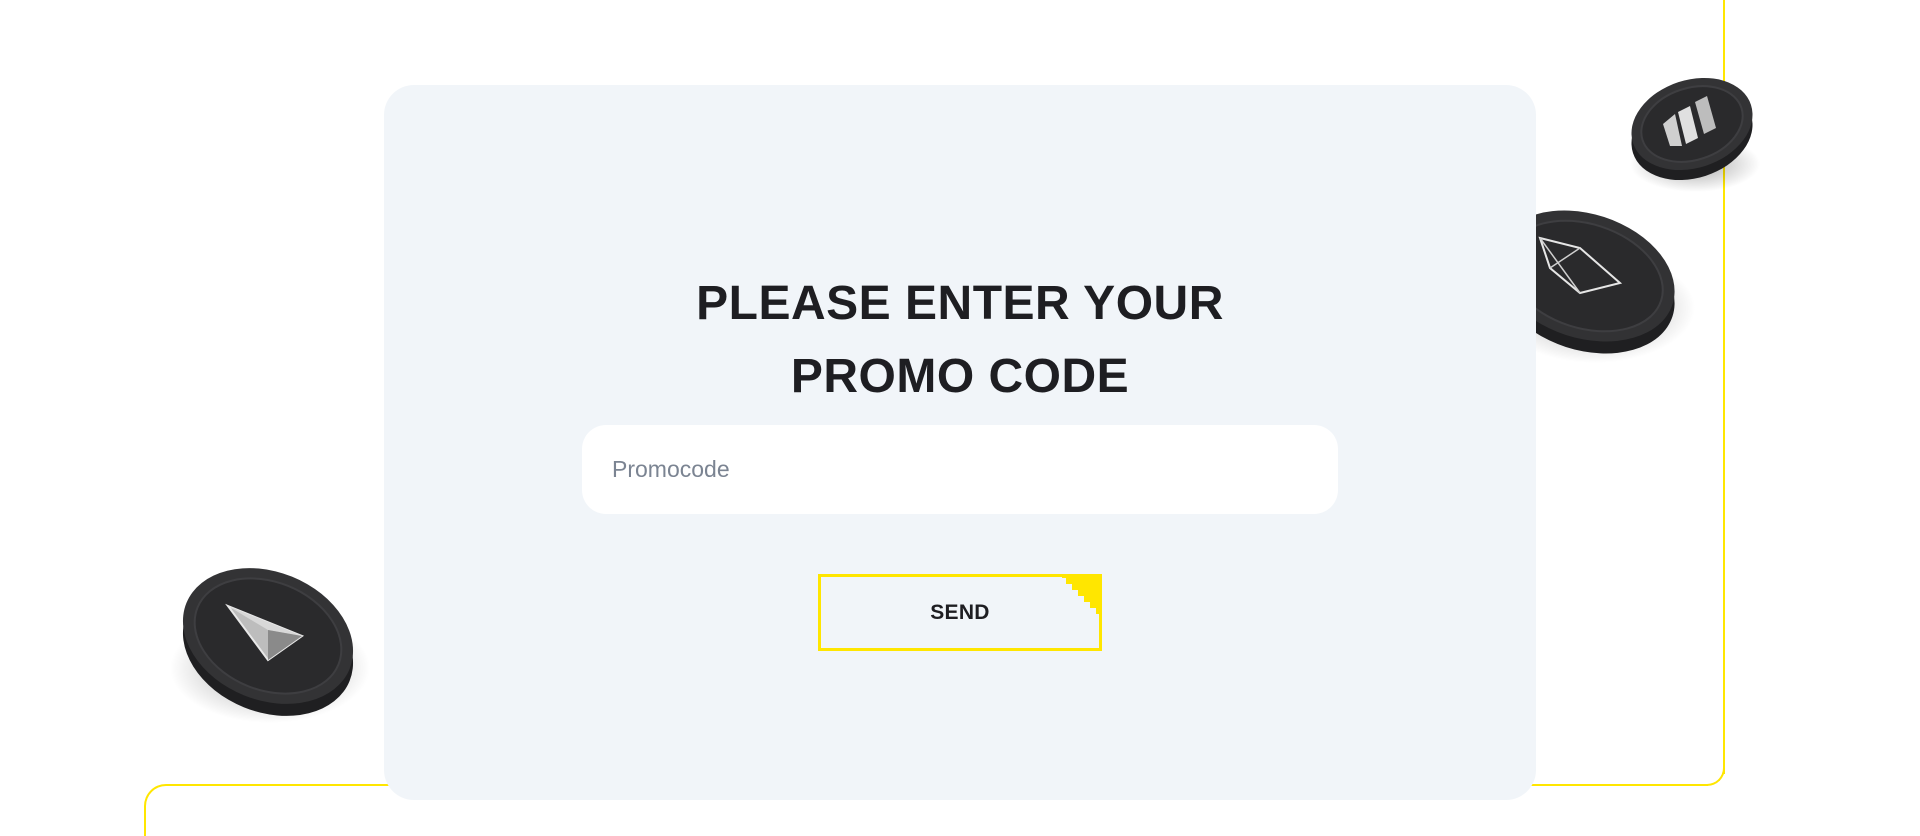 This screenshot has height=836, width=1920. Describe the element at coordinates (960, 304) in the screenshot. I see `title-line-1: PLEASE ENTER YOUR` at that location.